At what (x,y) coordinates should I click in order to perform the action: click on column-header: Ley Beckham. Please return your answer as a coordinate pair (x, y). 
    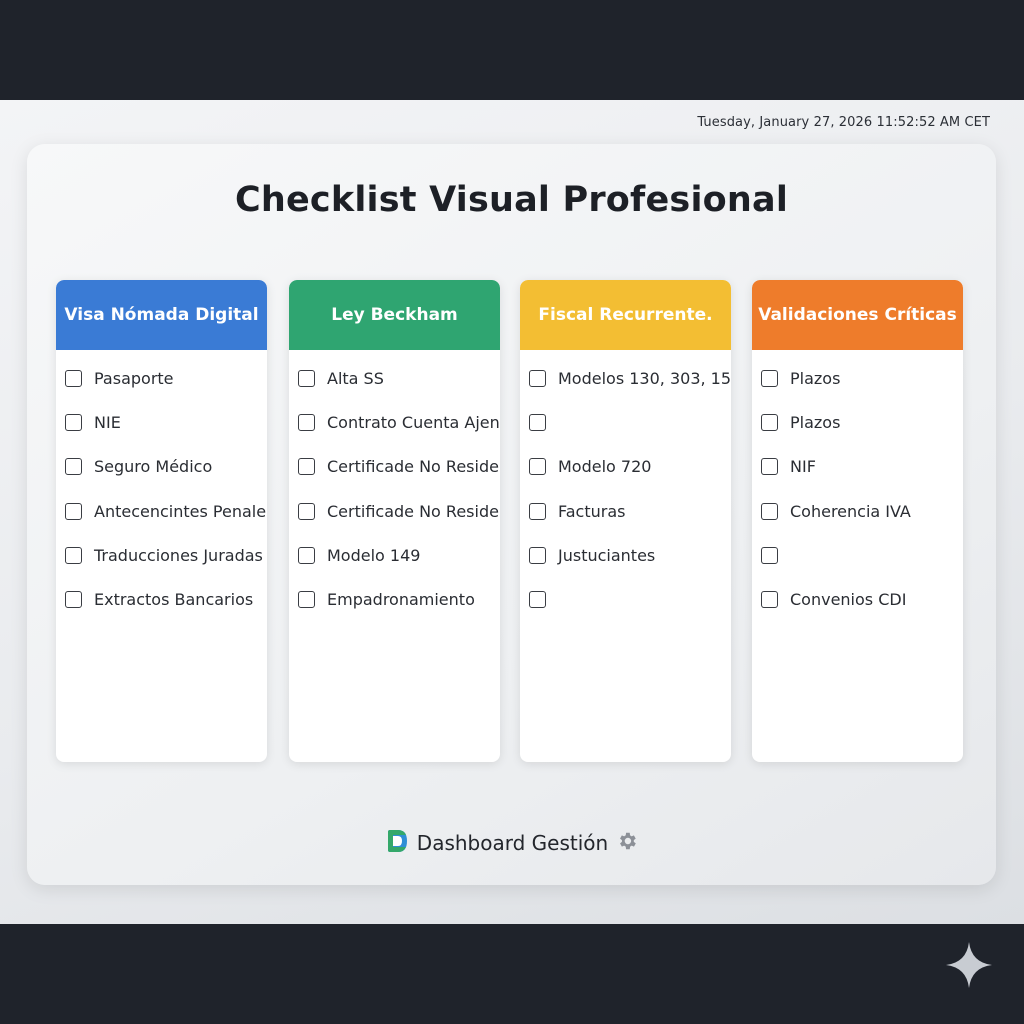
    Looking at the image, I should click on (394, 315).